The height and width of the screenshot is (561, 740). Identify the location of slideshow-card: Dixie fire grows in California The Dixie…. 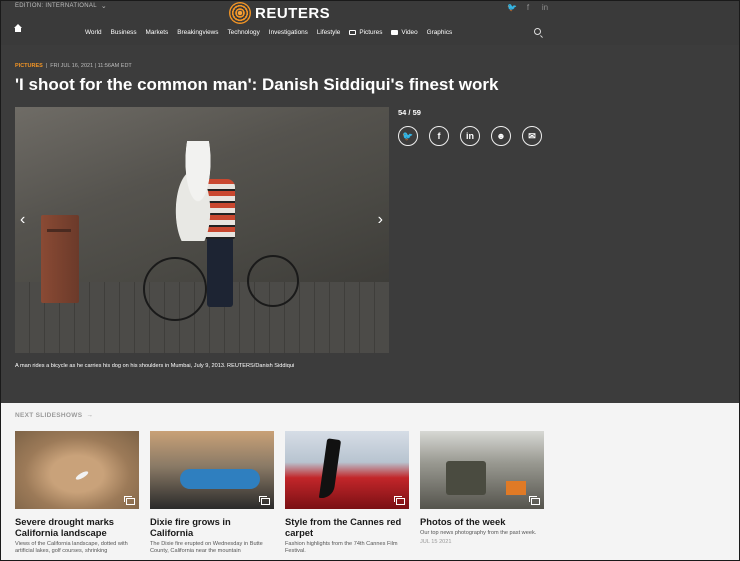
(212, 493).